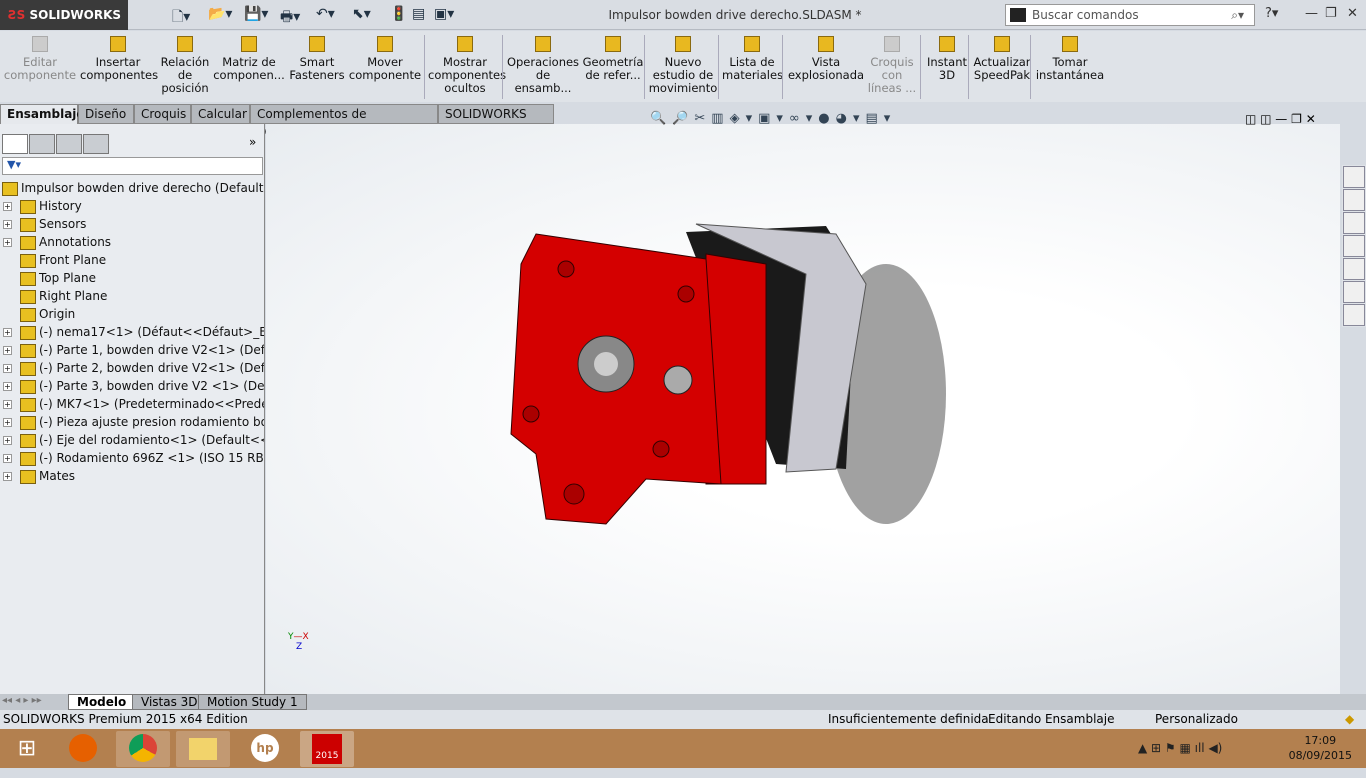 This screenshot has width=1366, height=778. What do you see at coordinates (132, 278) in the screenshot?
I see `tree-item: Top Plane` at bounding box center [132, 278].